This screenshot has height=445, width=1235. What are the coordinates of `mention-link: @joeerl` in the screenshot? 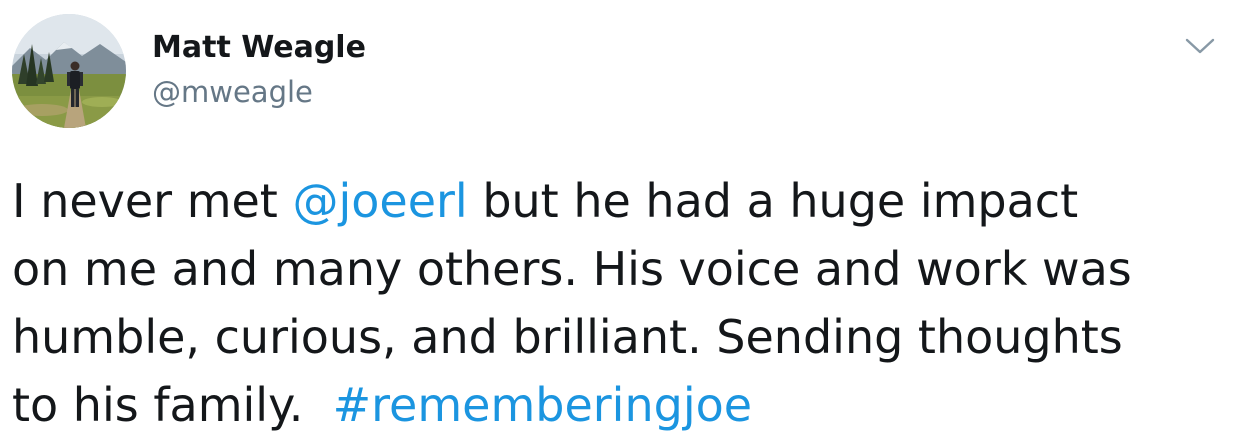 It's located at (379, 201).